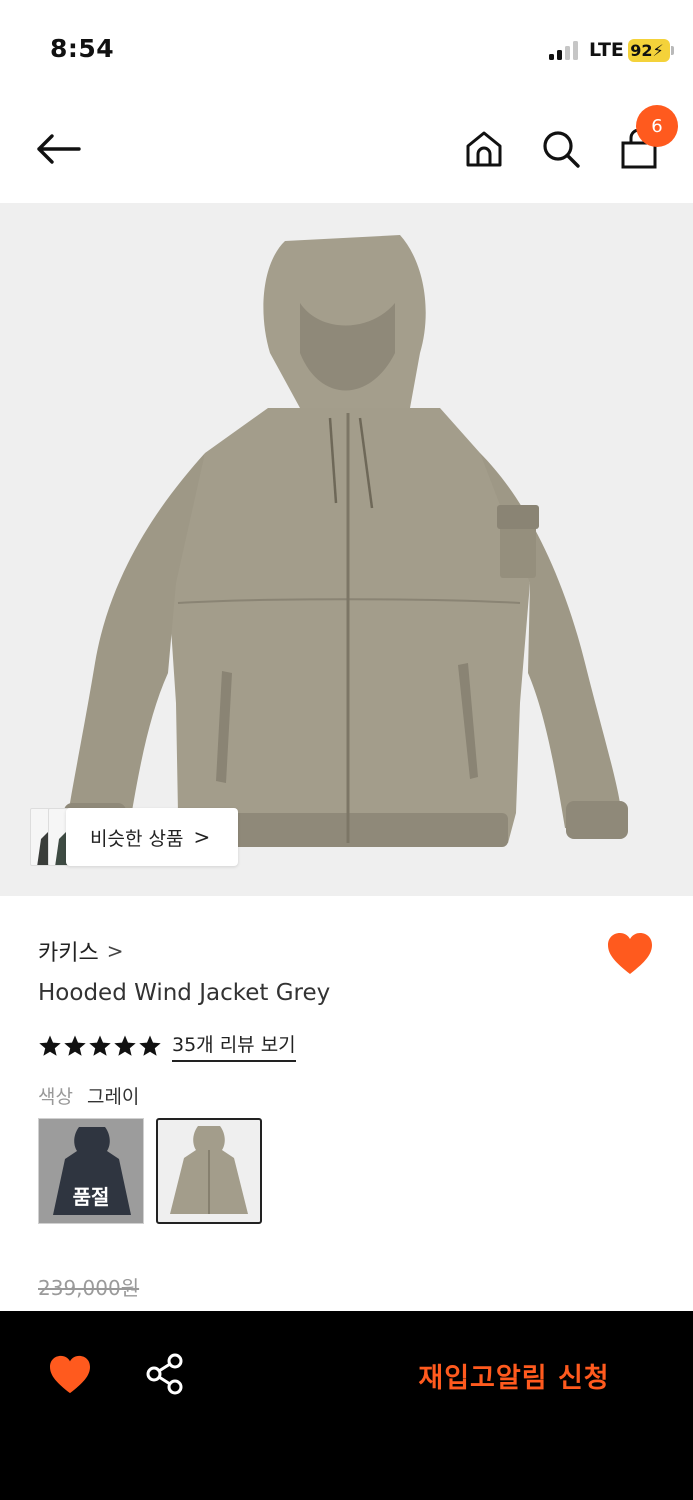 The height and width of the screenshot is (1500, 693). I want to click on home-button, so click(484, 149).